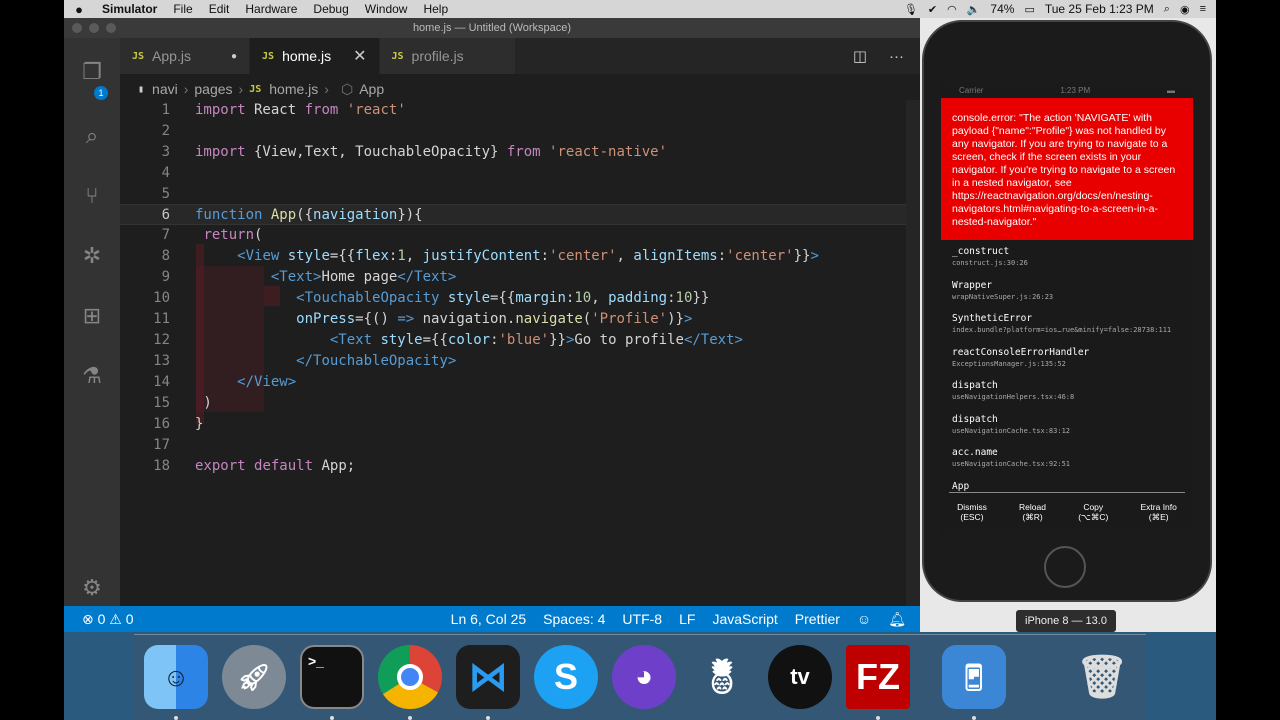 Image resolution: width=1280 pixels, height=720 pixels. Describe the element at coordinates (410, 677) in the screenshot. I see `chrome-icon` at that location.